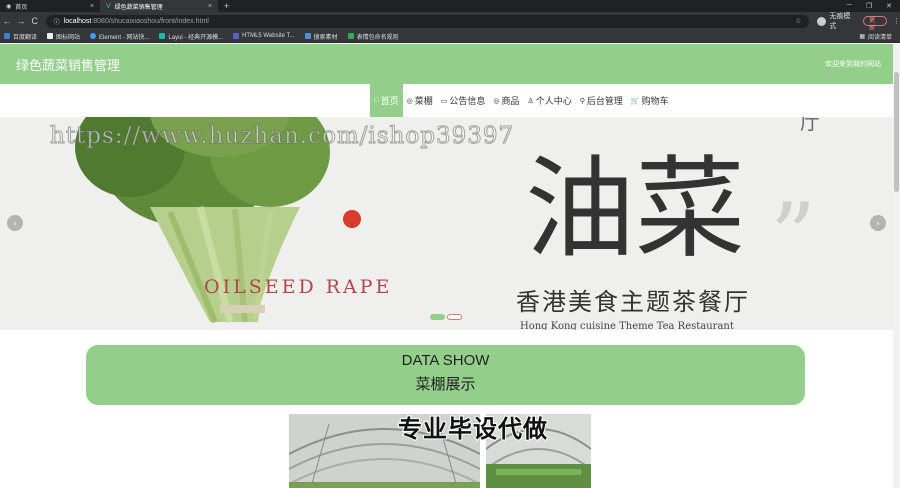 Image resolution: width=900 pixels, height=488 pixels. Describe the element at coordinates (446, 64) in the screenshot. I see `site-header: 绿色蔬菜销售管理 欢迎来到我的网站` at that location.